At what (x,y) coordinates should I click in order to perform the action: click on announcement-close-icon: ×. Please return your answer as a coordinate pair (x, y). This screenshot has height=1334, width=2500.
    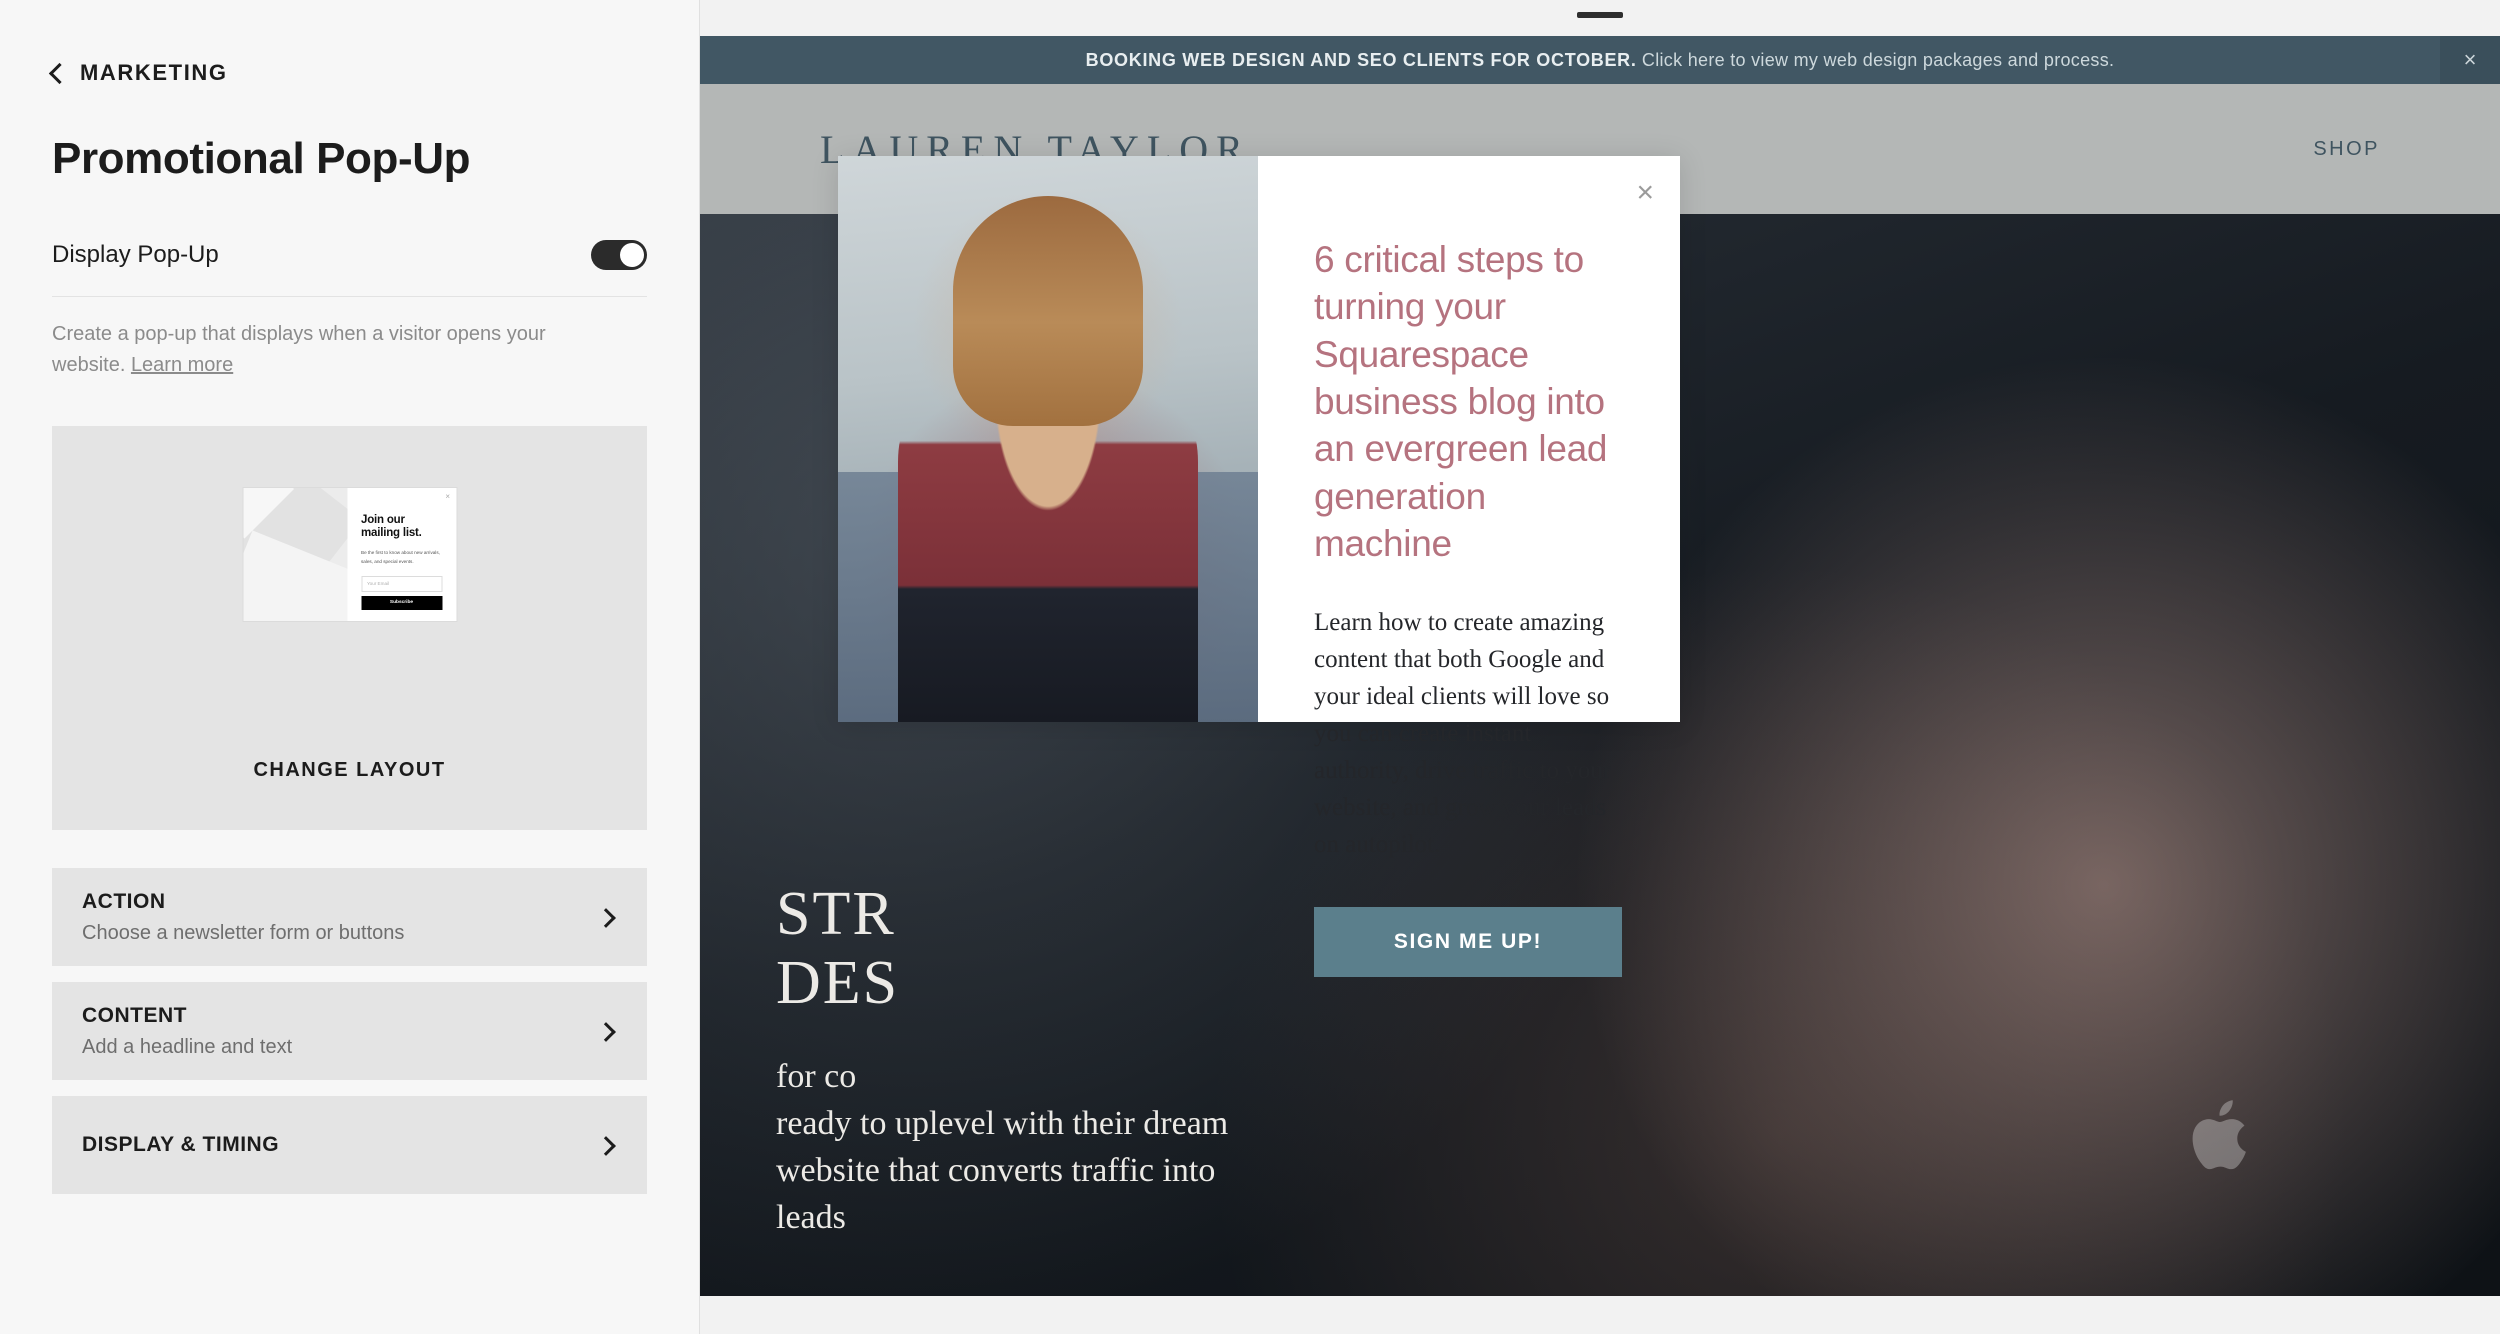
    Looking at the image, I should click on (2470, 60).